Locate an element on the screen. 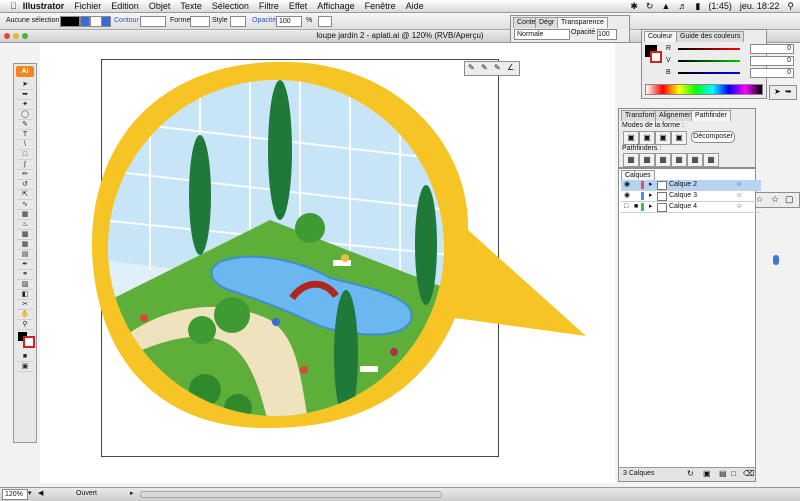 The width and height of the screenshot is (800, 501). layer-row: □ ■ ▸ Calque 4 ○ is located at coordinates (691, 207).